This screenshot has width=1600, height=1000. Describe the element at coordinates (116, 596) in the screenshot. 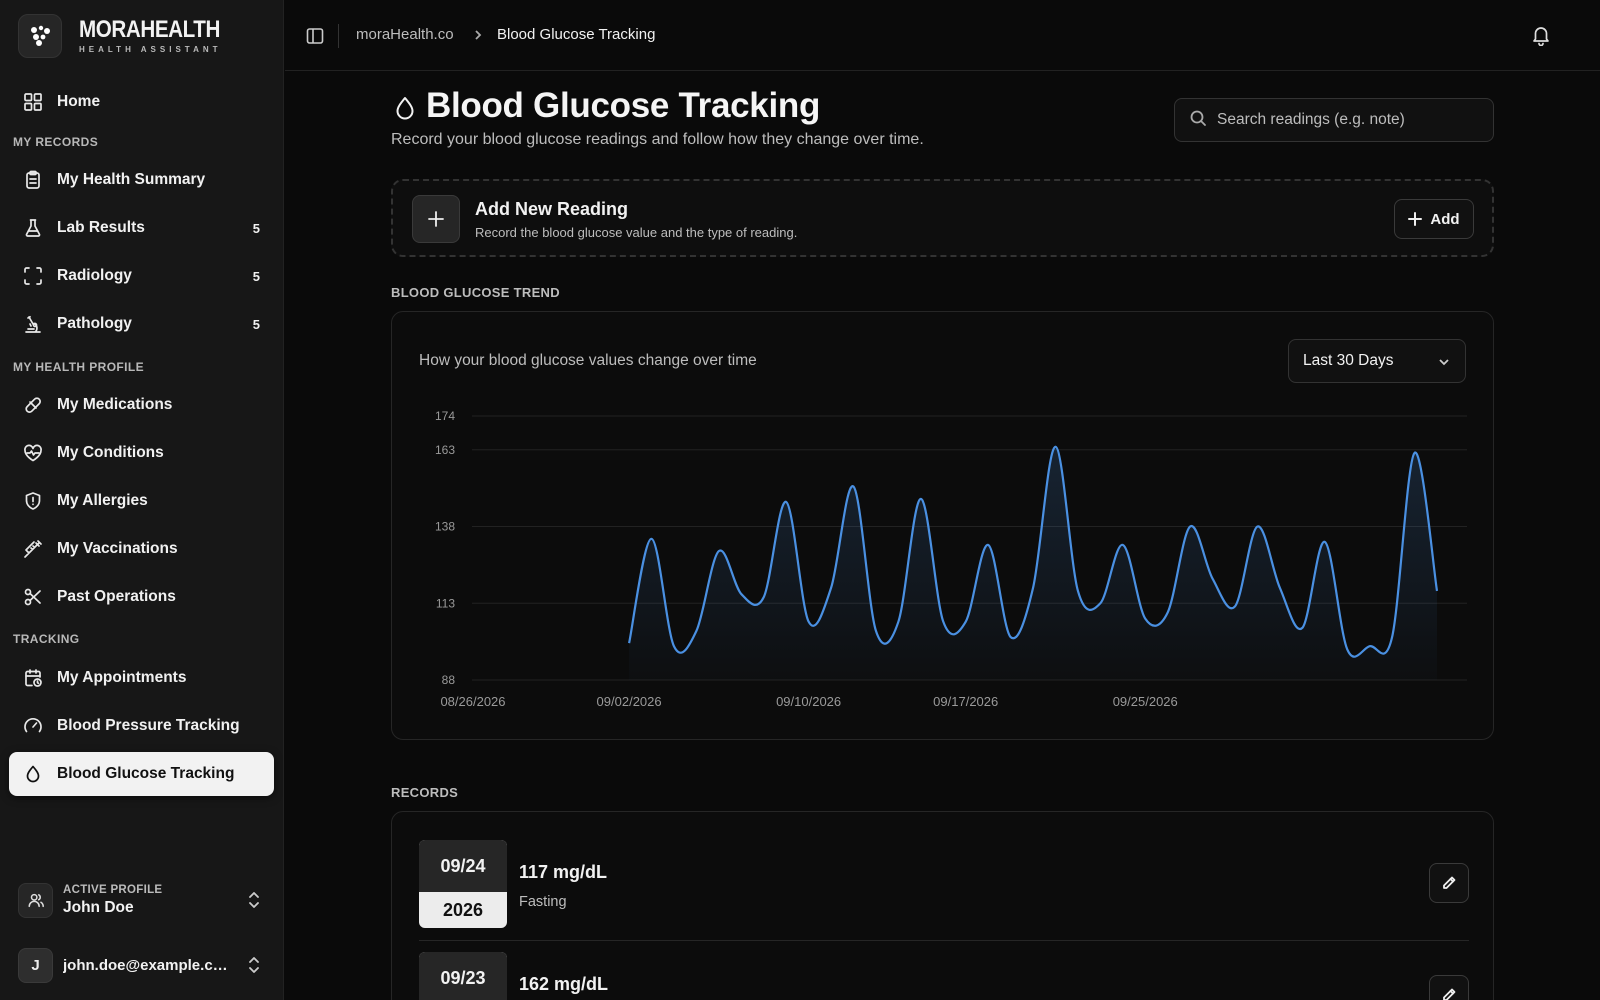

I see `sidebar-item-label: Past Operations` at that location.